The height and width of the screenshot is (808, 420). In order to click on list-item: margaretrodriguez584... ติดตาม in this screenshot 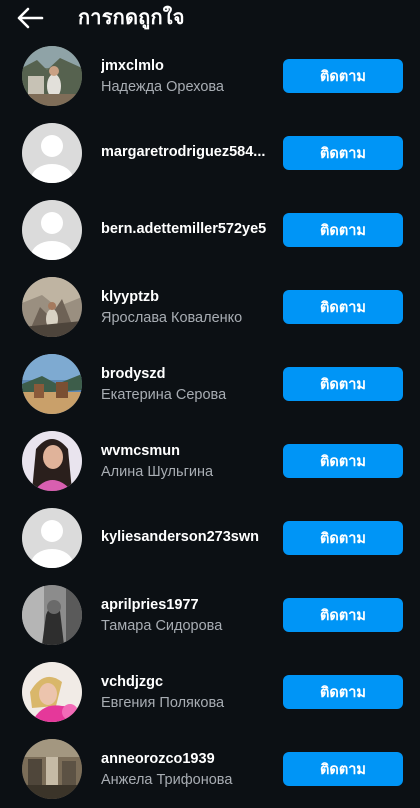, I will do `click(210, 153)`.